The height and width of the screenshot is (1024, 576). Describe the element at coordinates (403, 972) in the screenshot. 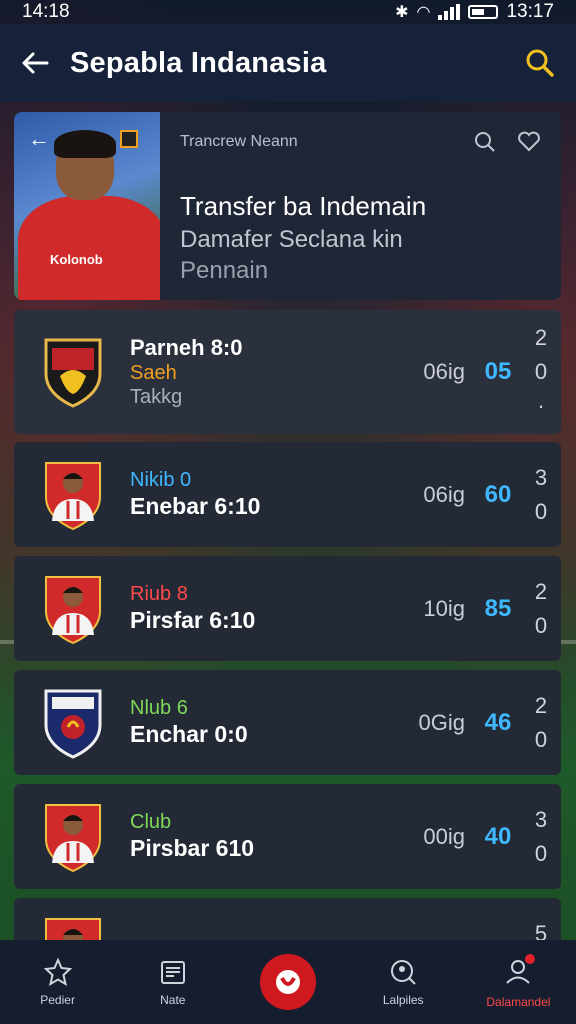

I see `search-user-icon` at that location.